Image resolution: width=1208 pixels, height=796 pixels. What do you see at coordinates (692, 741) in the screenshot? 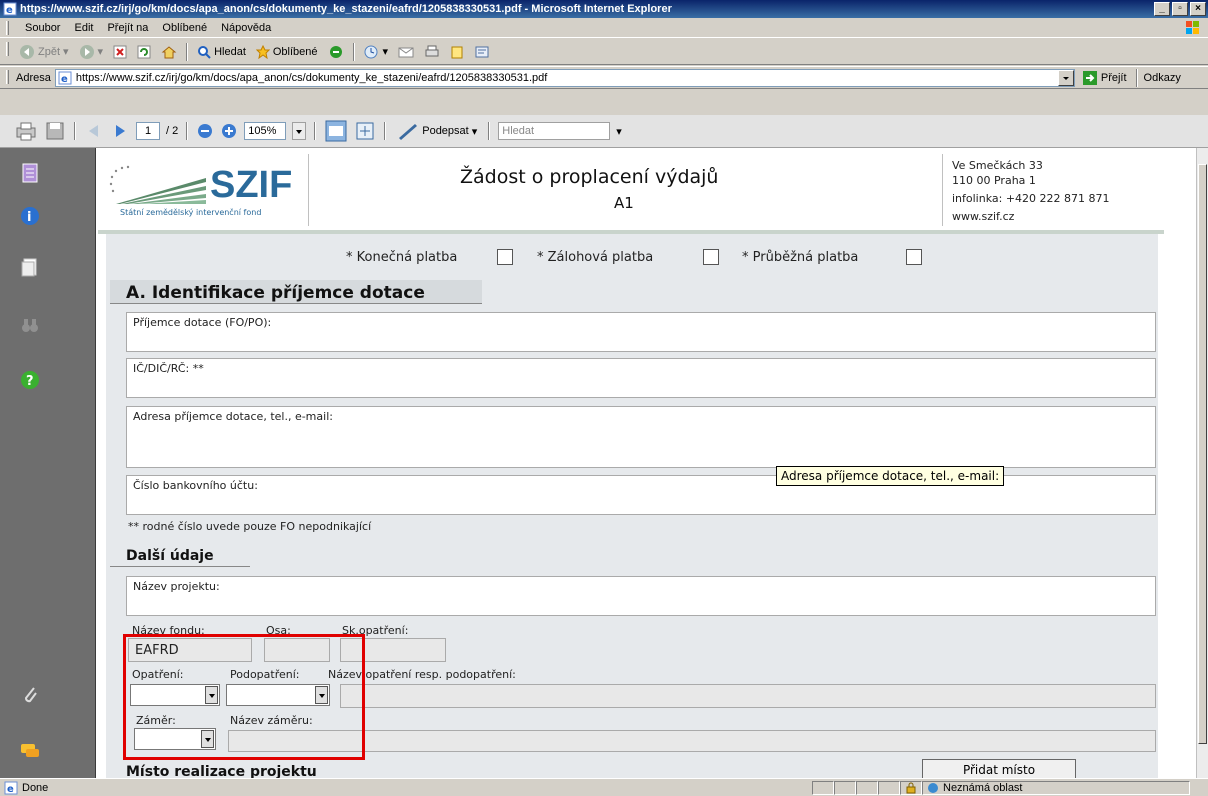
I see `intent-name-field` at bounding box center [692, 741].